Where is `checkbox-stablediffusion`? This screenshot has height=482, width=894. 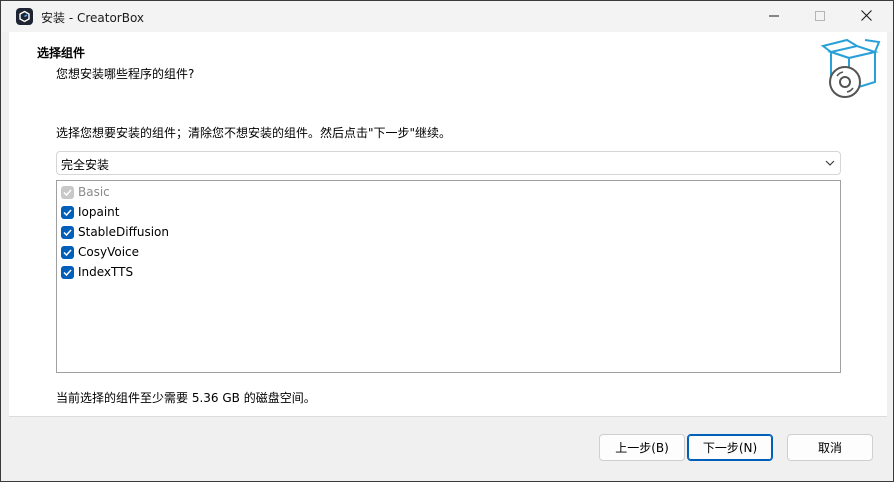
checkbox-stablediffusion is located at coordinates (67, 232).